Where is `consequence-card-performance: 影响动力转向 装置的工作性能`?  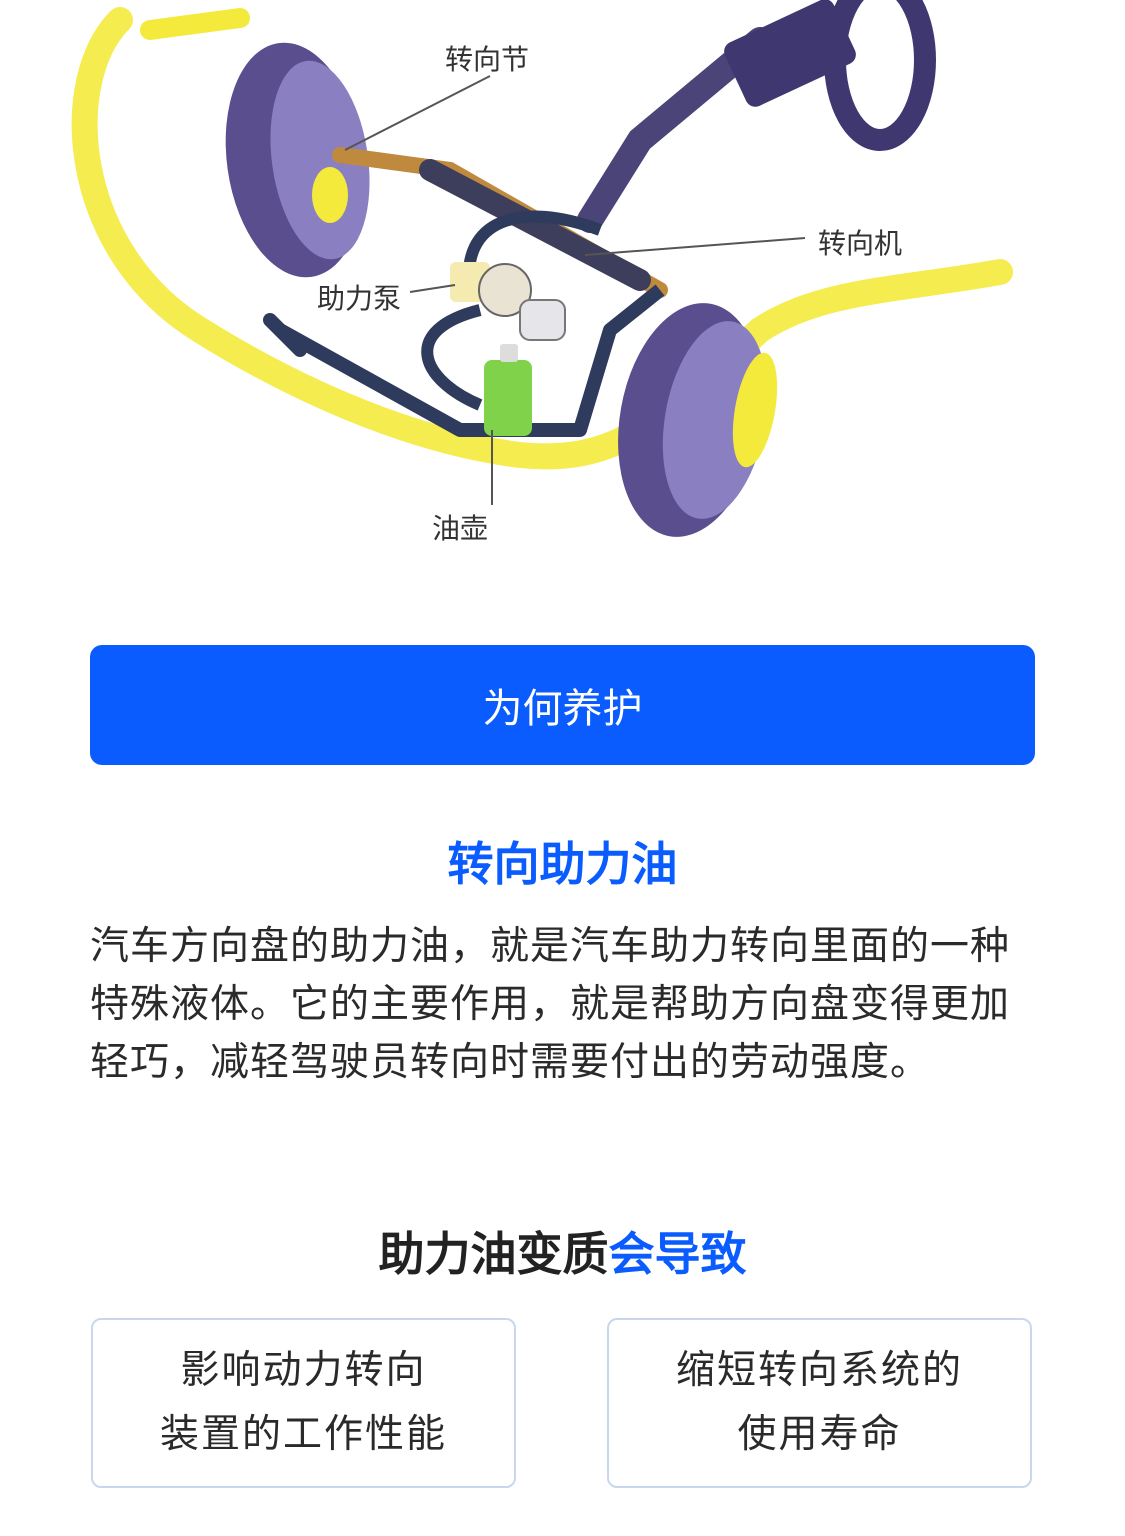
consequence-card-performance: 影响动力转向 装置的工作性能 is located at coordinates (303, 1403).